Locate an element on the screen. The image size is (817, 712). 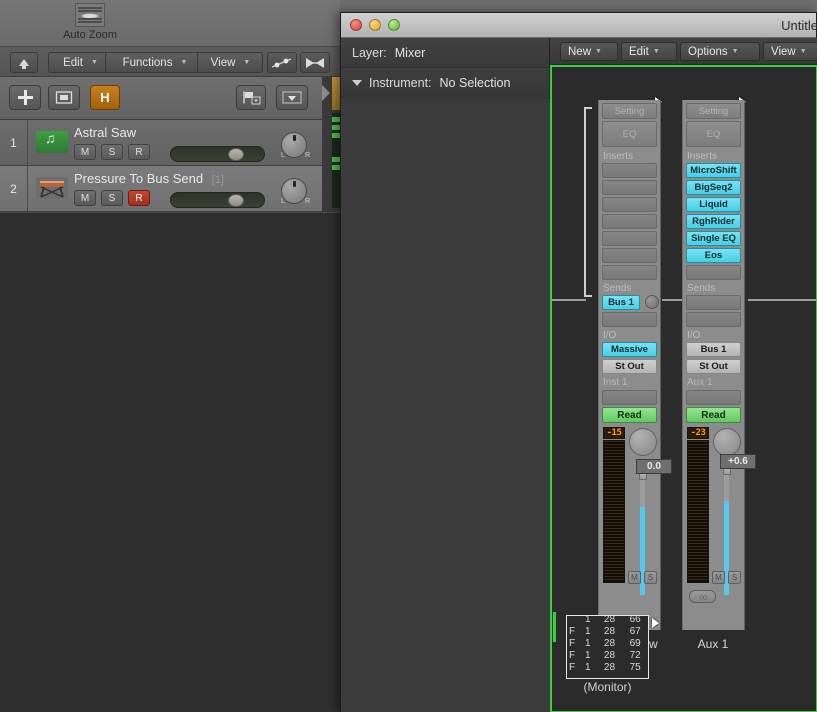
track-msr-group: M S R is located at coordinates (112, 198).